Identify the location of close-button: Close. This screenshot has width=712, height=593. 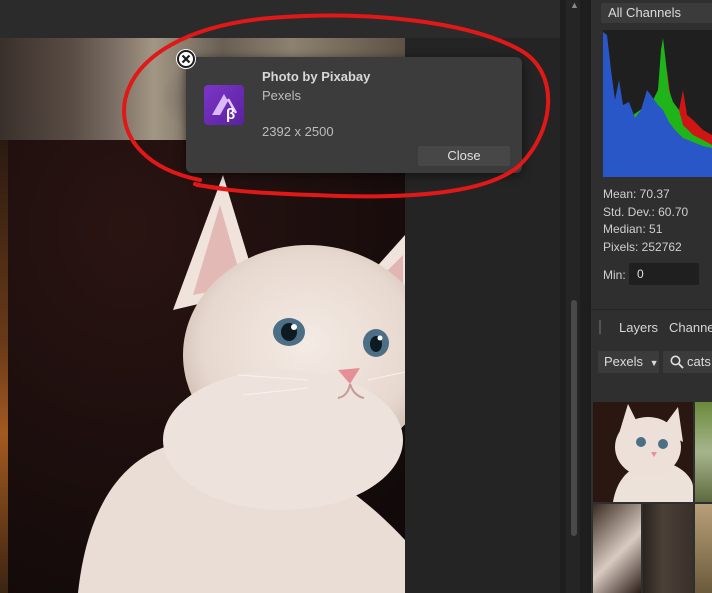
(464, 156).